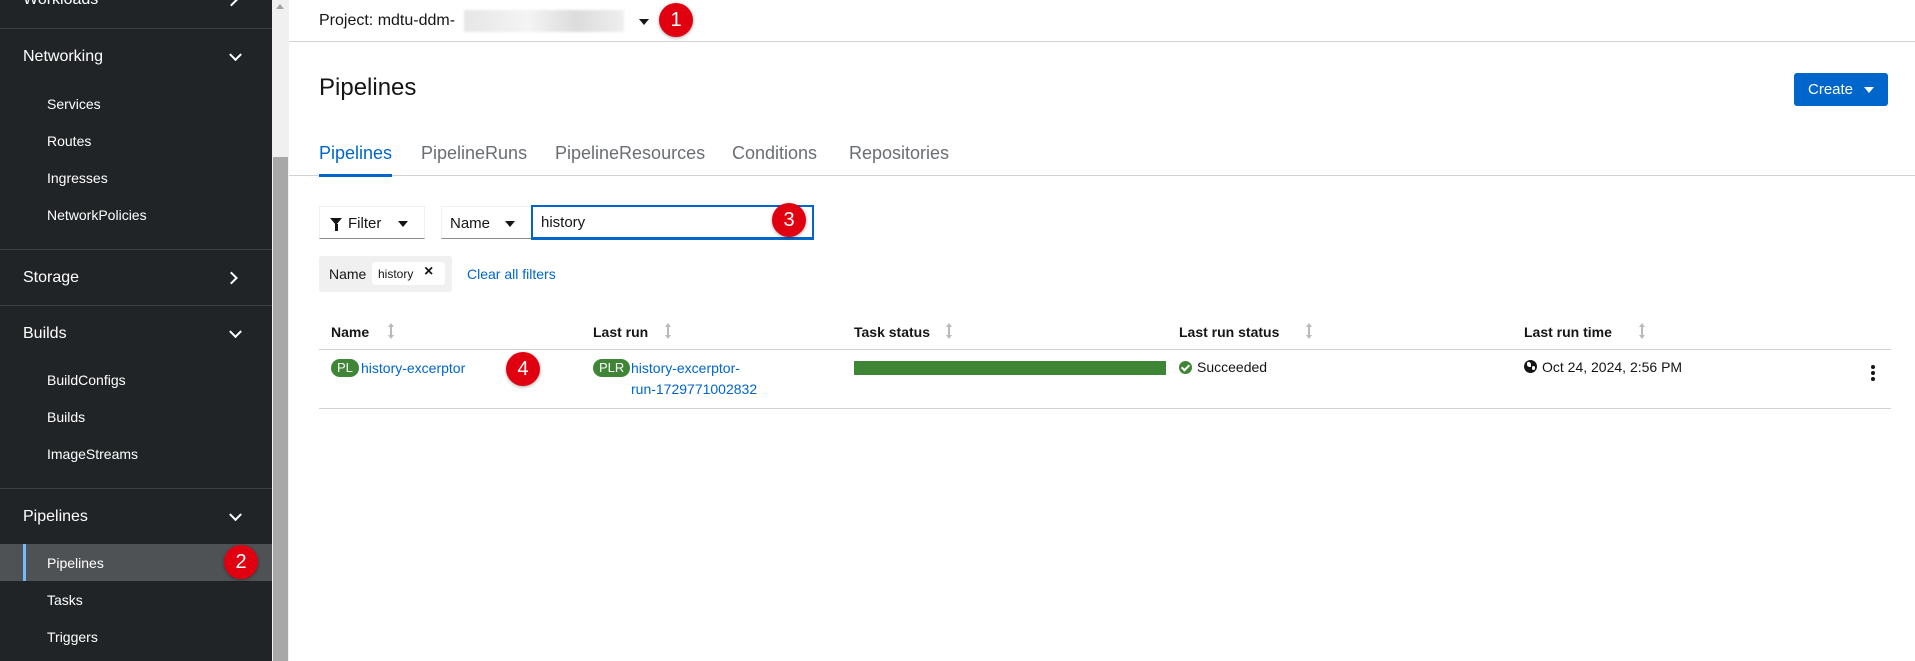  I want to click on sidebar-section-pipelines: Pipelines, so click(136, 516).